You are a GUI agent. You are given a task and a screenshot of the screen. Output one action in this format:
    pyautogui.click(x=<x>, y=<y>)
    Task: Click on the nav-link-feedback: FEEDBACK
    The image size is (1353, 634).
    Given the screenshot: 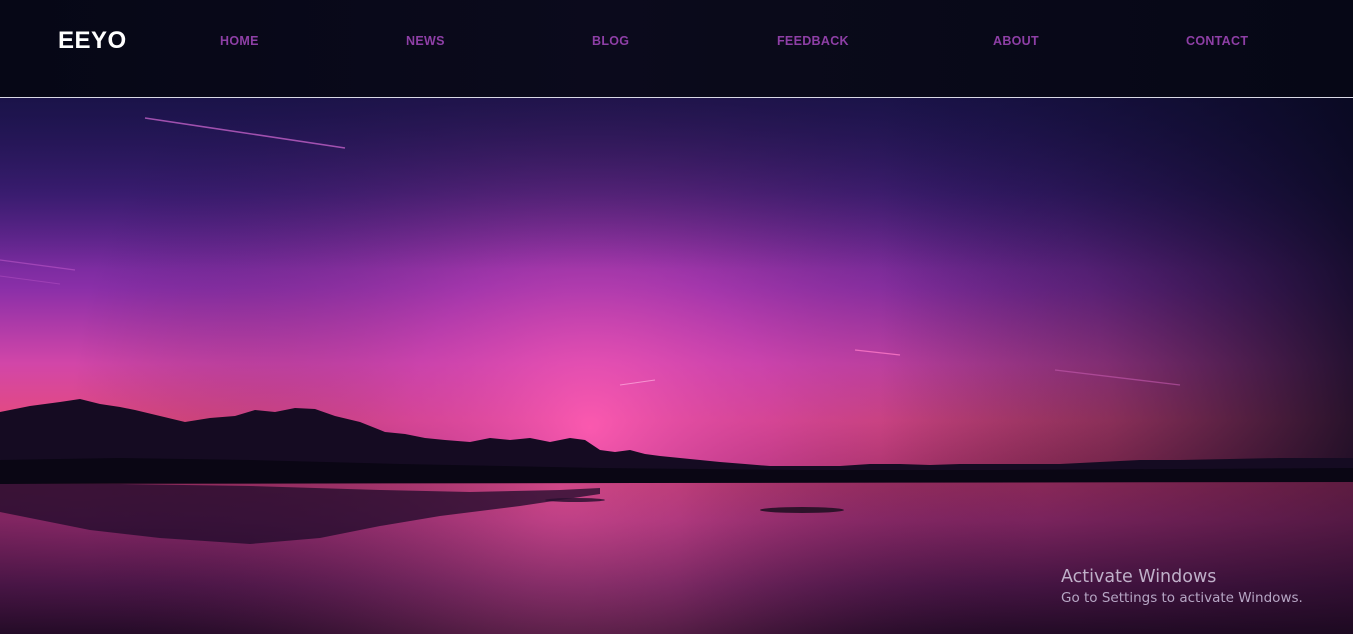 What is the action you would take?
    pyautogui.click(x=813, y=41)
    